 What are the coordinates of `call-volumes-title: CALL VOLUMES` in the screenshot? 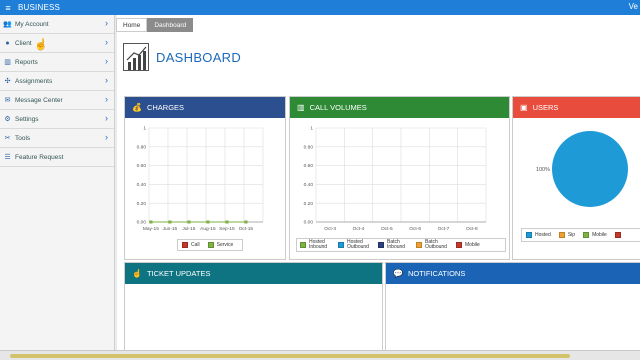 It's located at (338, 107).